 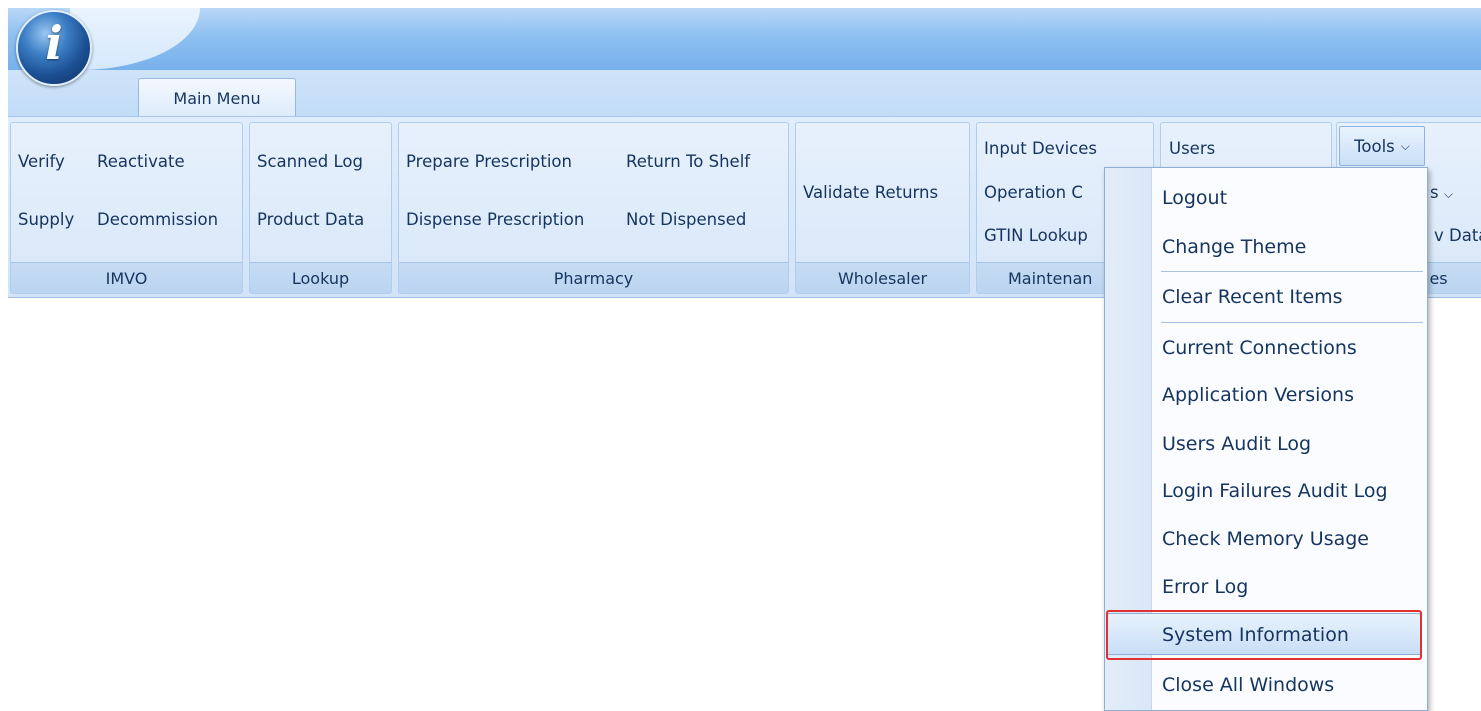 I want to click on menu-item-clear-recent-items: Clear Recent Items, so click(x=1252, y=297).